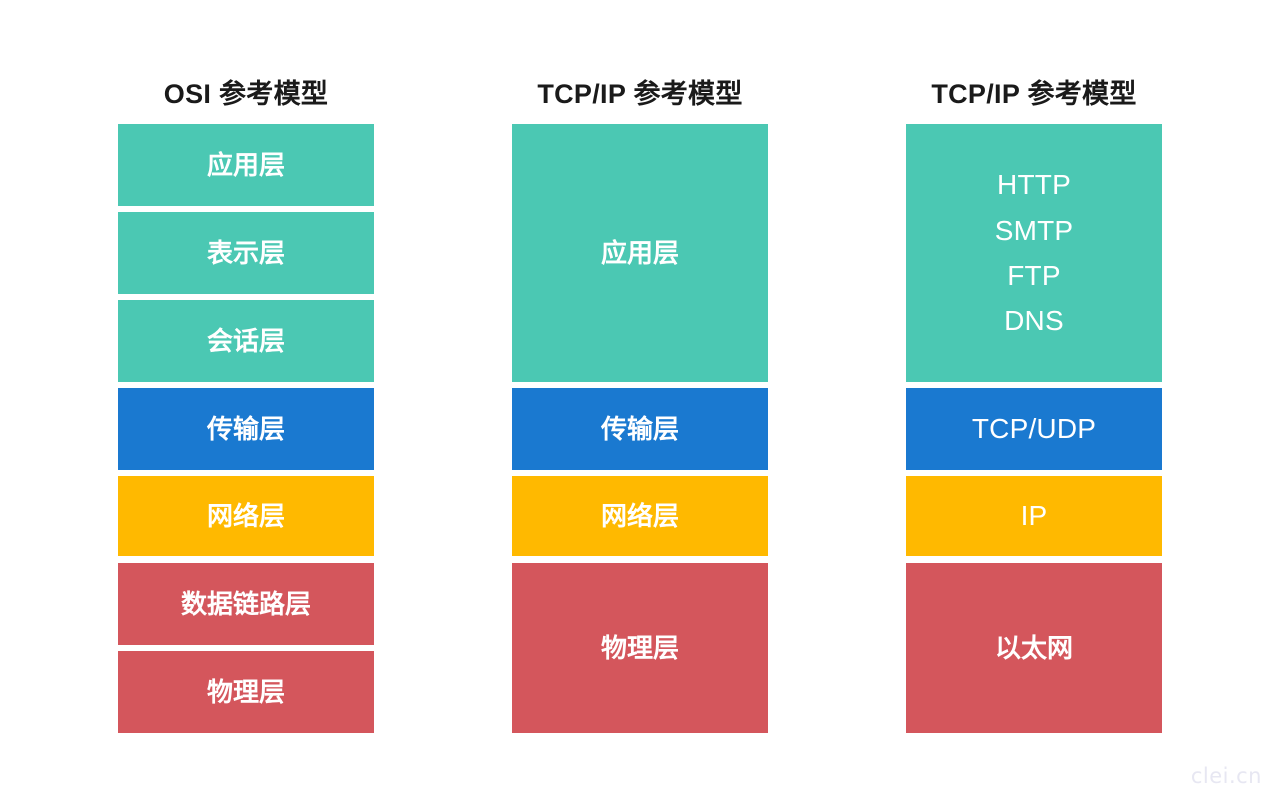 This screenshot has height=800, width=1280. I want to click on layer-box: TCP/UDP, so click(1034, 429).